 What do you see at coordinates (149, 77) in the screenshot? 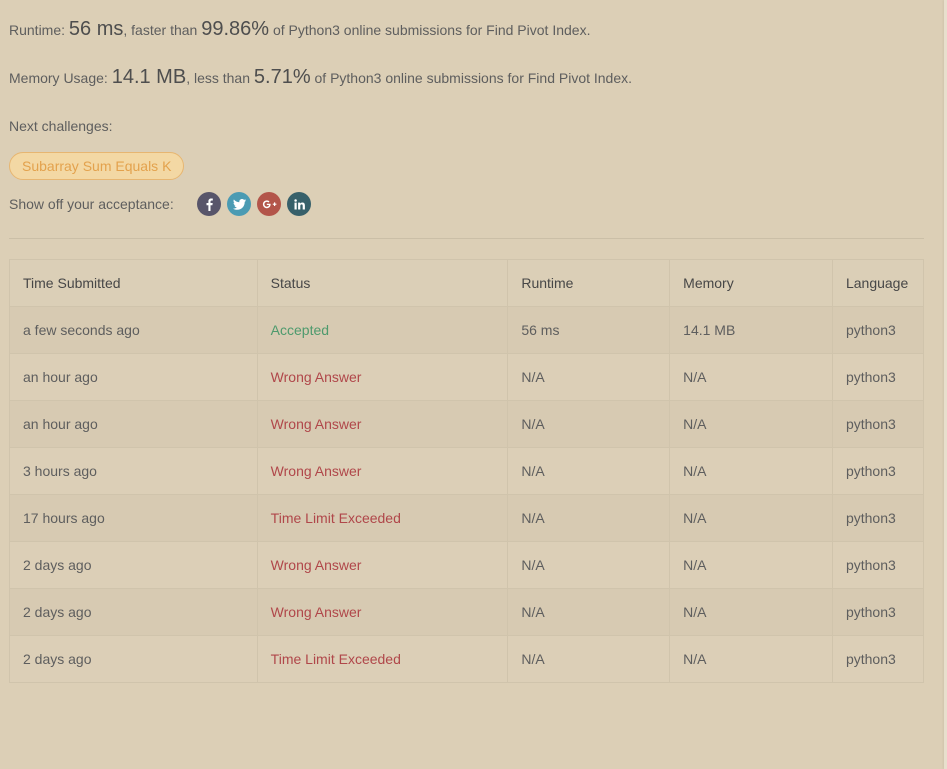
I see `memory-value: 14.1 MB` at bounding box center [149, 77].